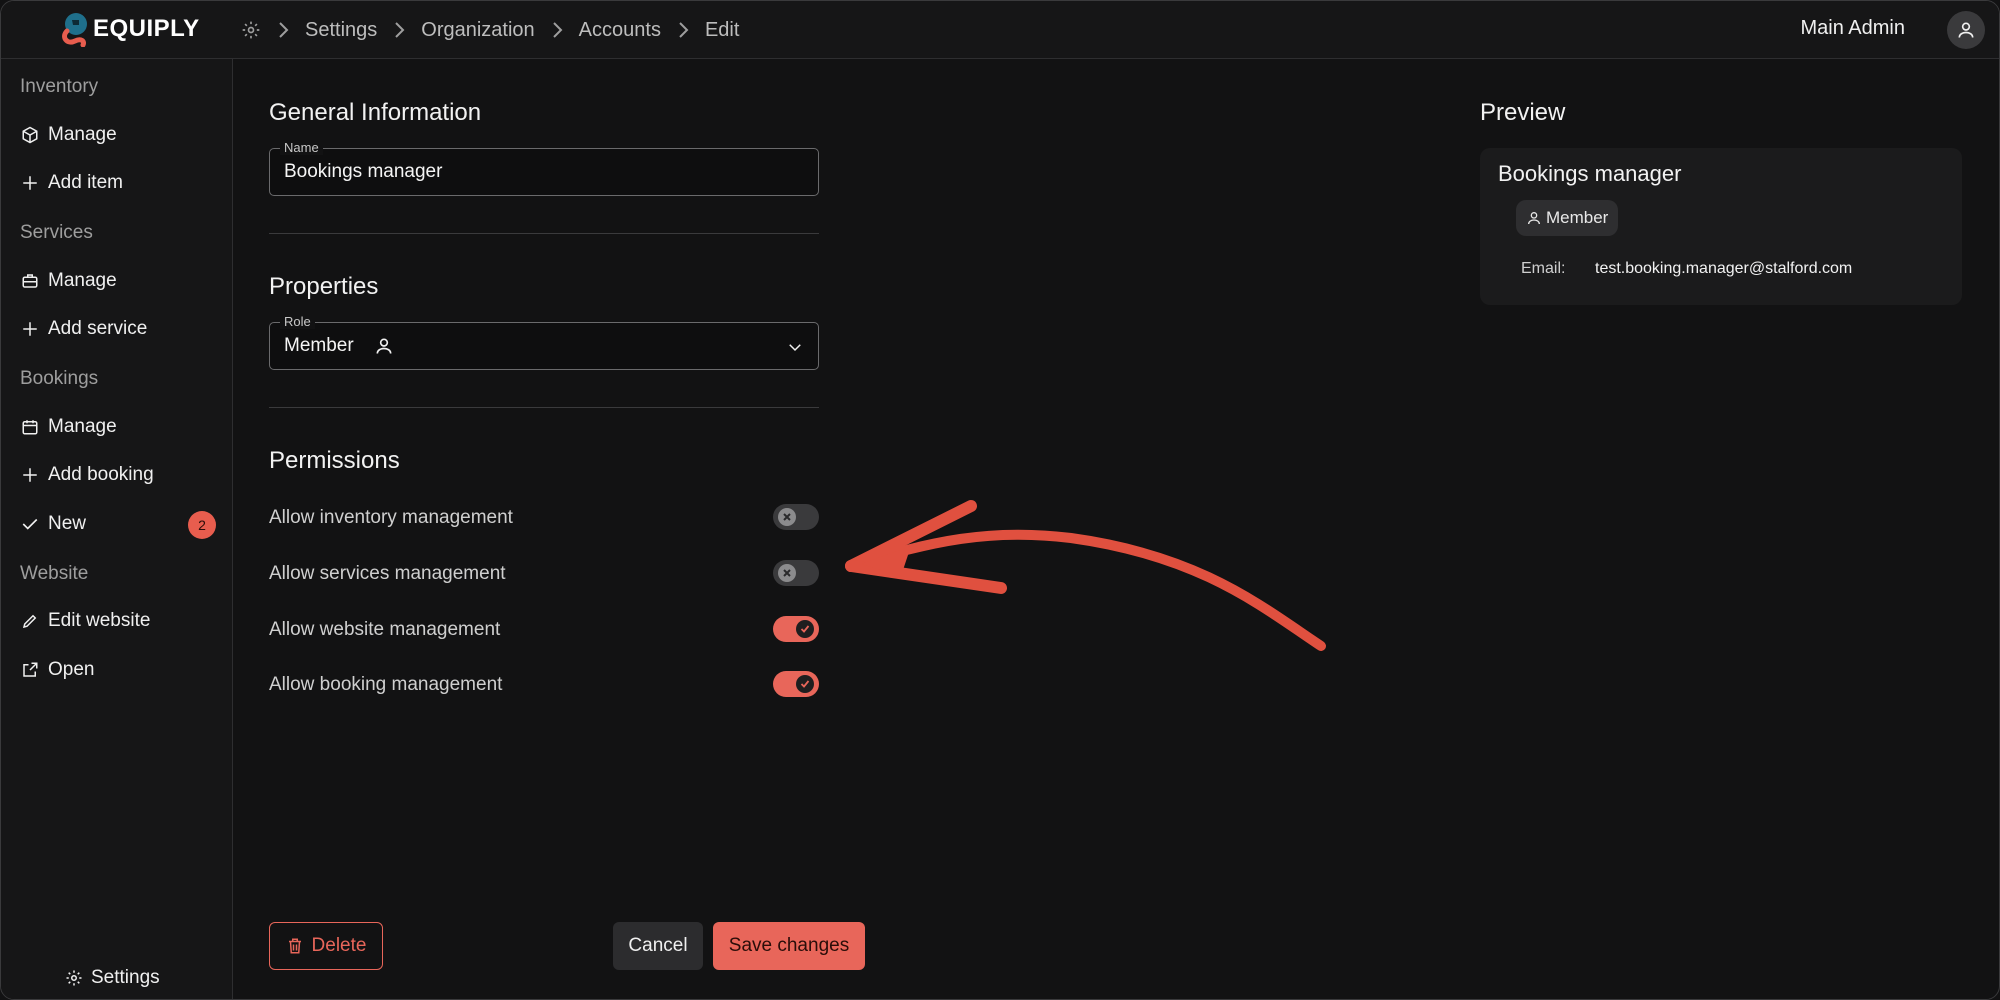 The width and height of the screenshot is (2000, 1000). I want to click on delete-button: Delete, so click(326, 946).